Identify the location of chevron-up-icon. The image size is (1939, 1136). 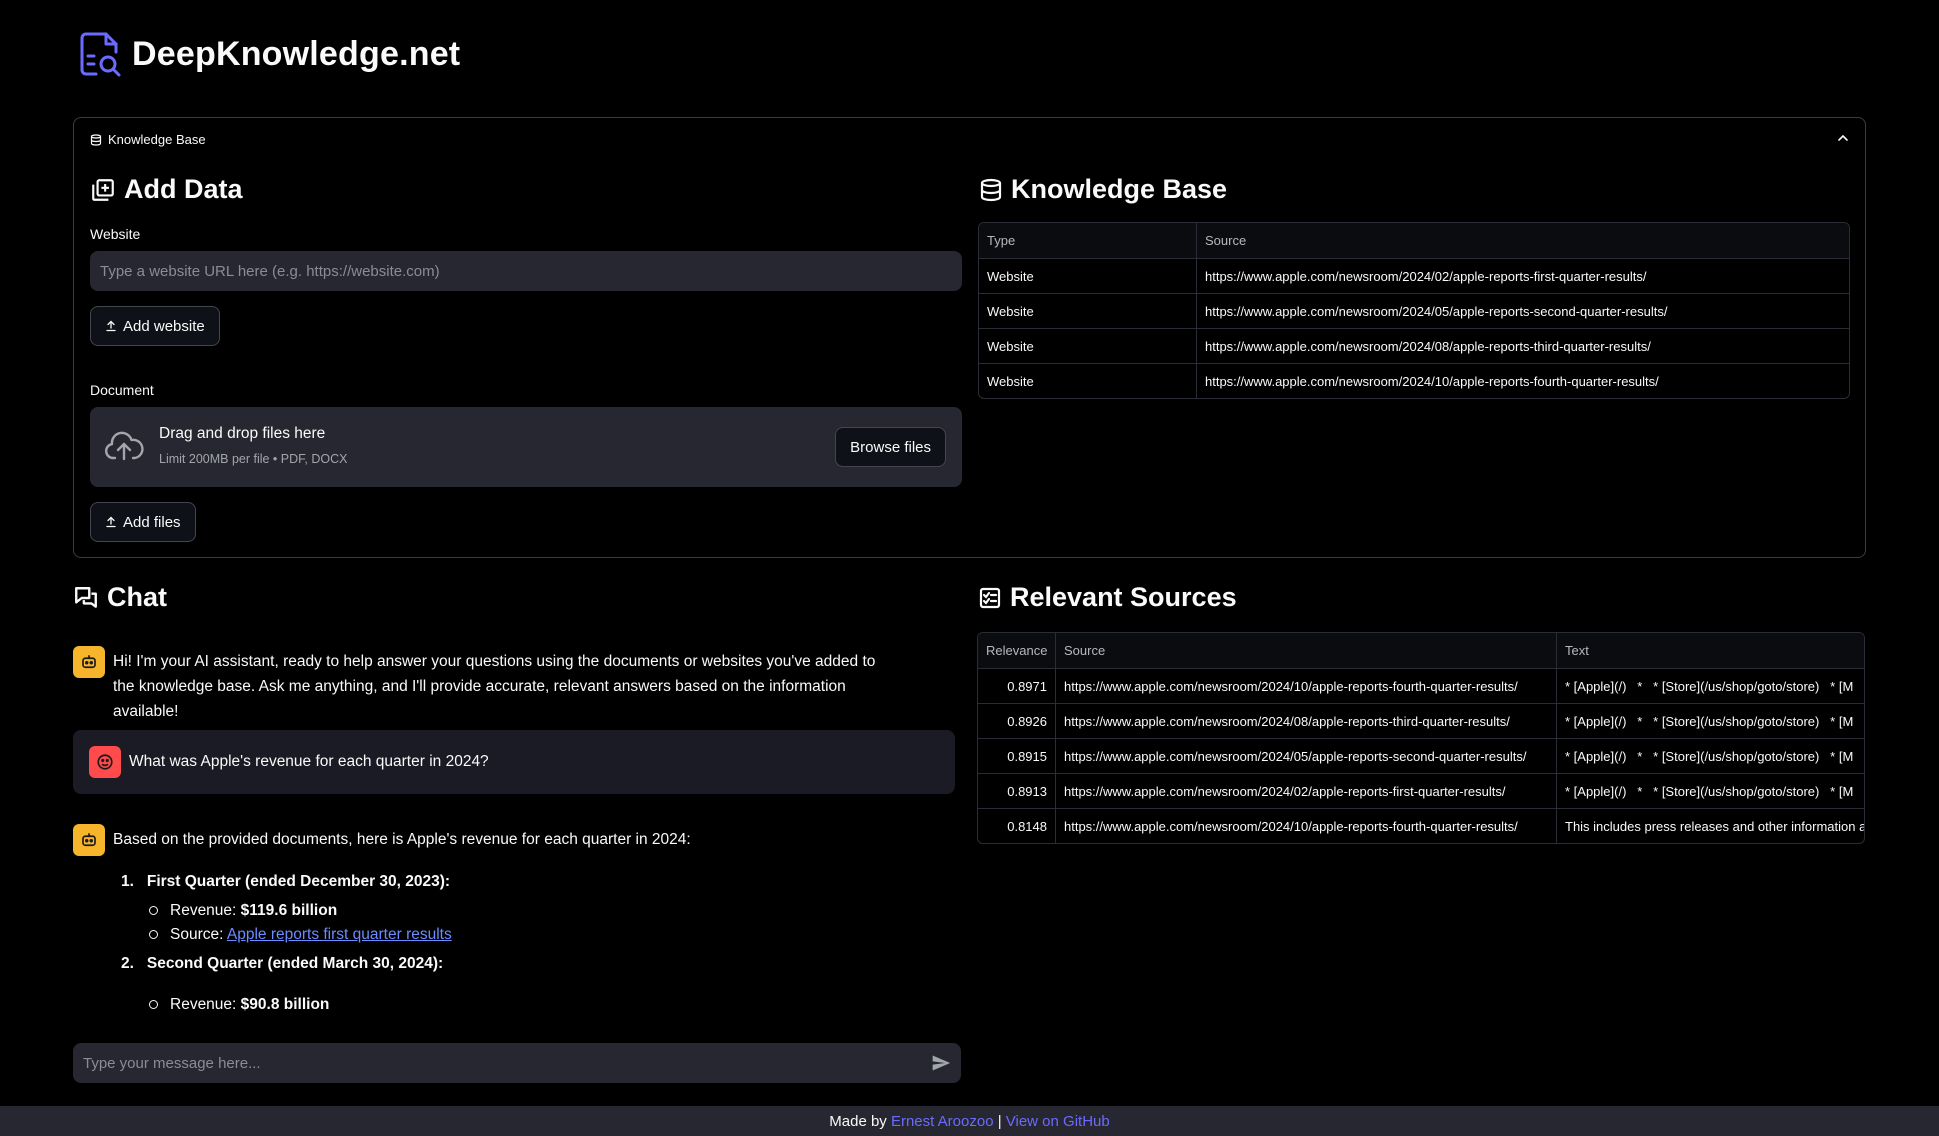
(1843, 138).